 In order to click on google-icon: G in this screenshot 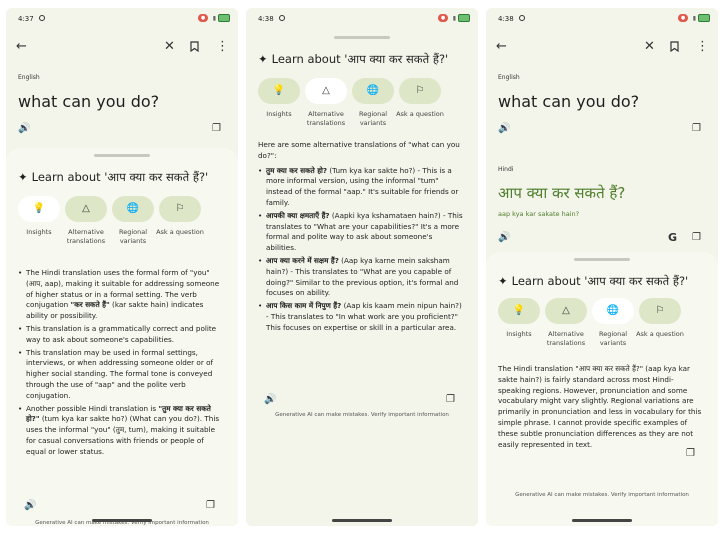, I will do `click(672, 237)`.